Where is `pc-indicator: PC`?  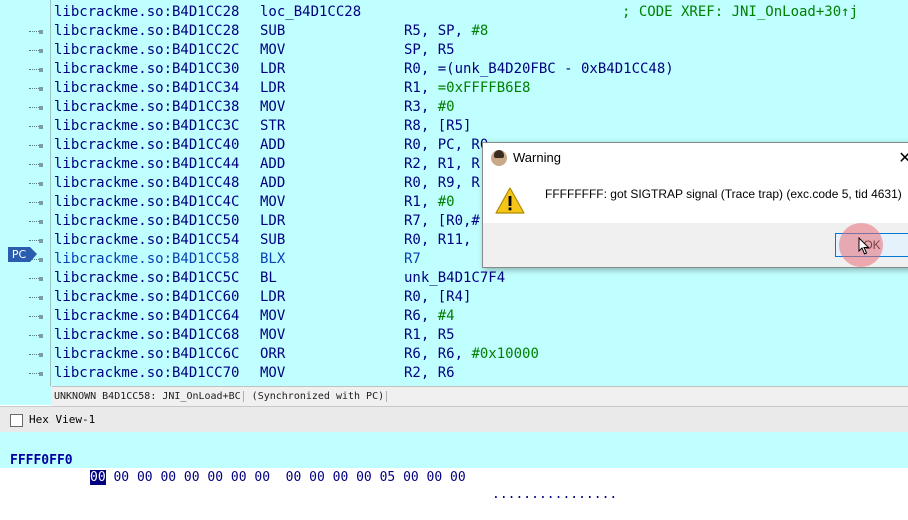 pc-indicator: PC is located at coordinates (22, 254).